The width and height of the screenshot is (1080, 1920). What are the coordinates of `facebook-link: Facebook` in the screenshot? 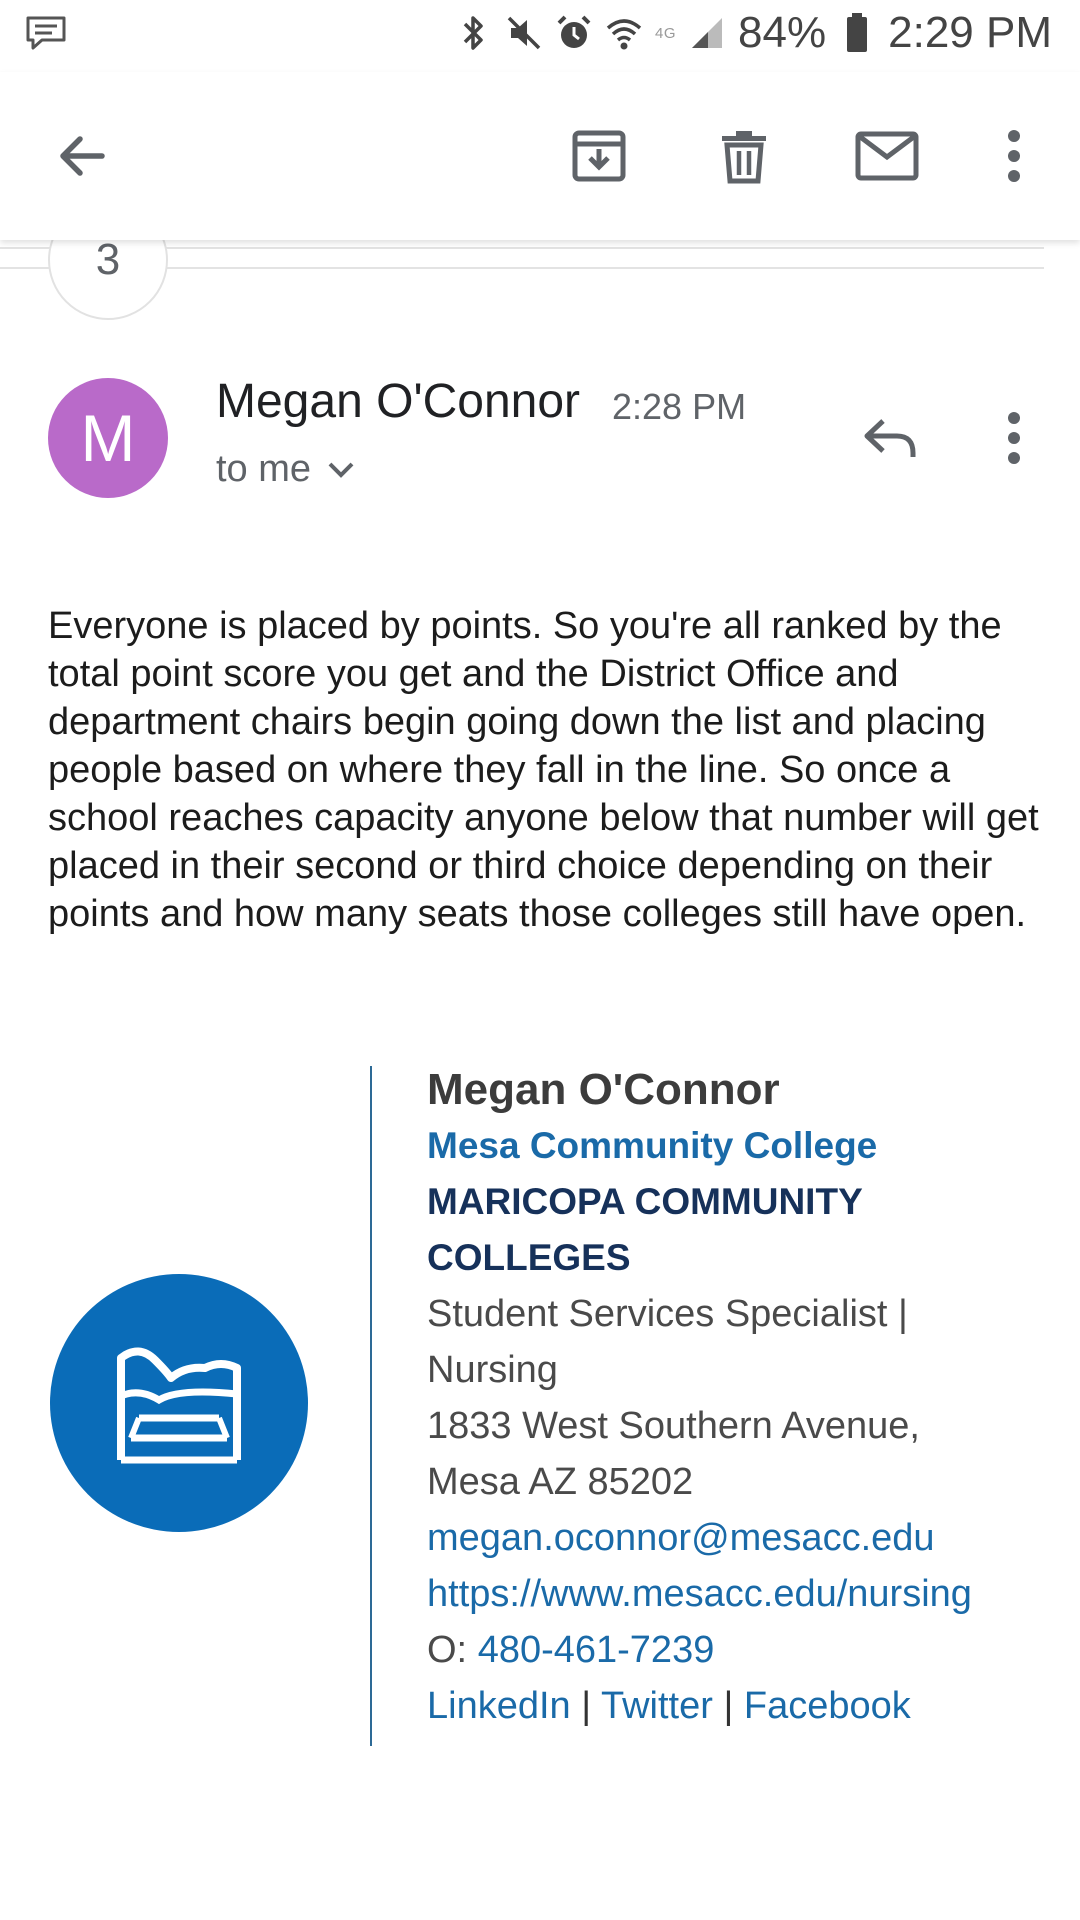 It's located at (827, 1706).